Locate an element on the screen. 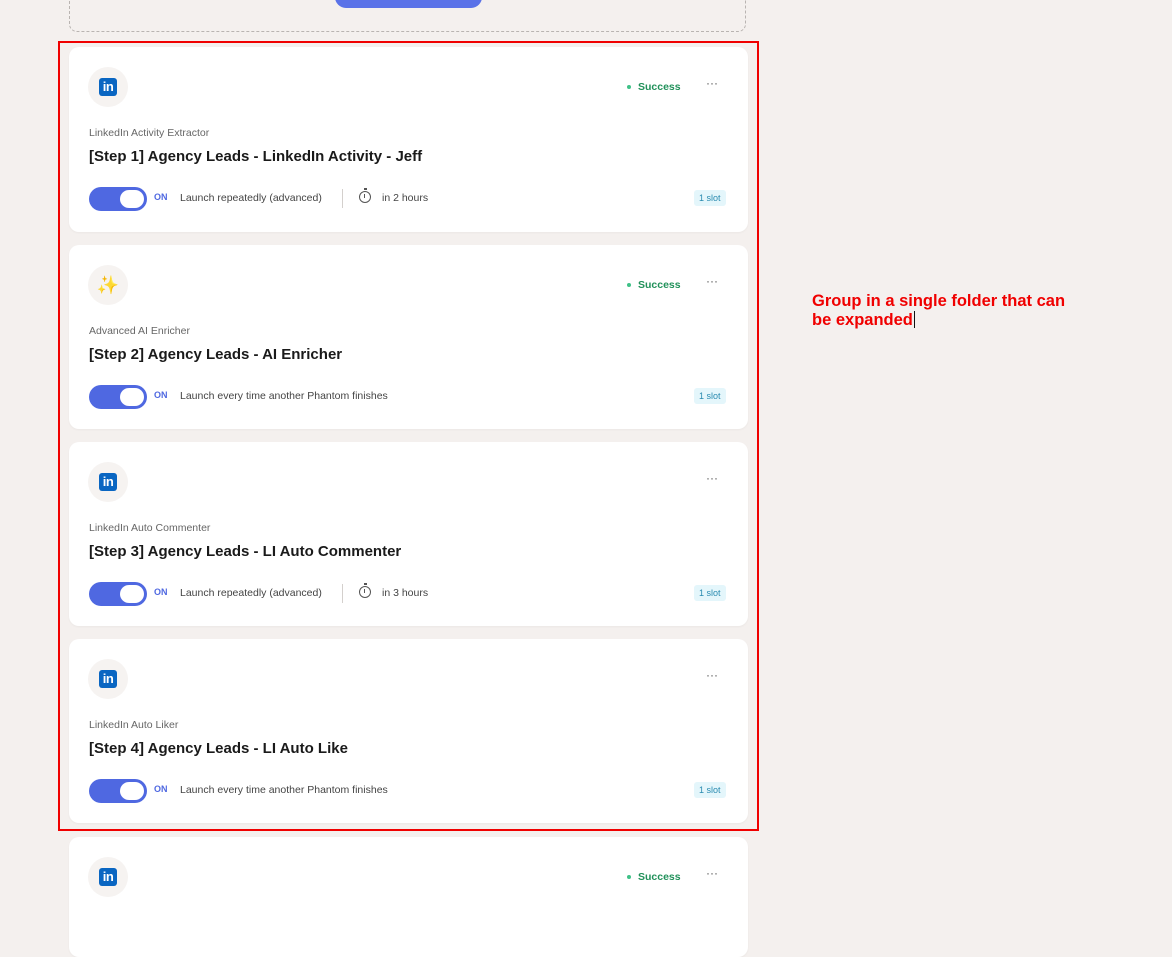 This screenshot has width=1172, height=957. top-action-button is located at coordinates (408, 4).